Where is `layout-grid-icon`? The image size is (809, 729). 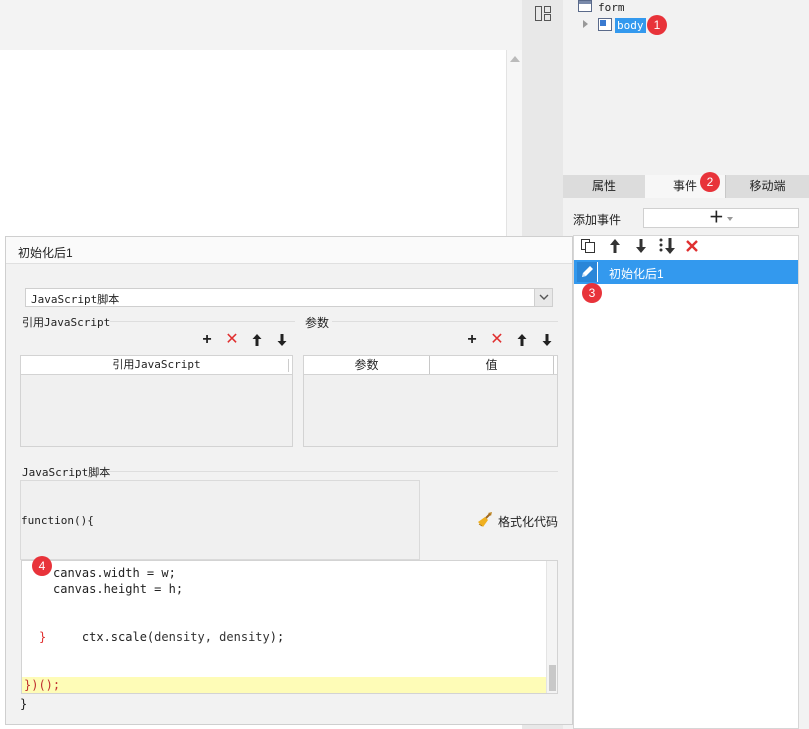 layout-grid-icon is located at coordinates (543, 13).